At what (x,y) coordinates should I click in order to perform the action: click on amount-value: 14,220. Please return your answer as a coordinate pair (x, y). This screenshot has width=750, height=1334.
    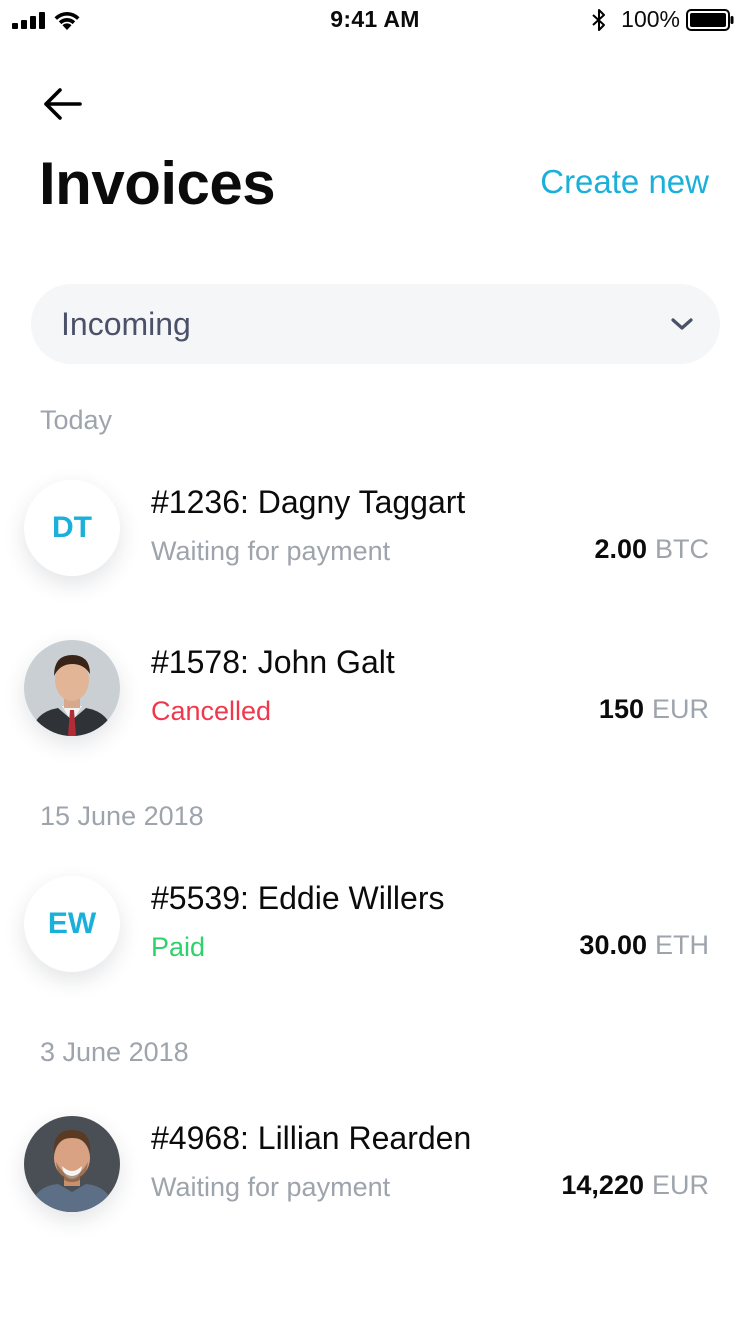
    Looking at the image, I should click on (602, 1185).